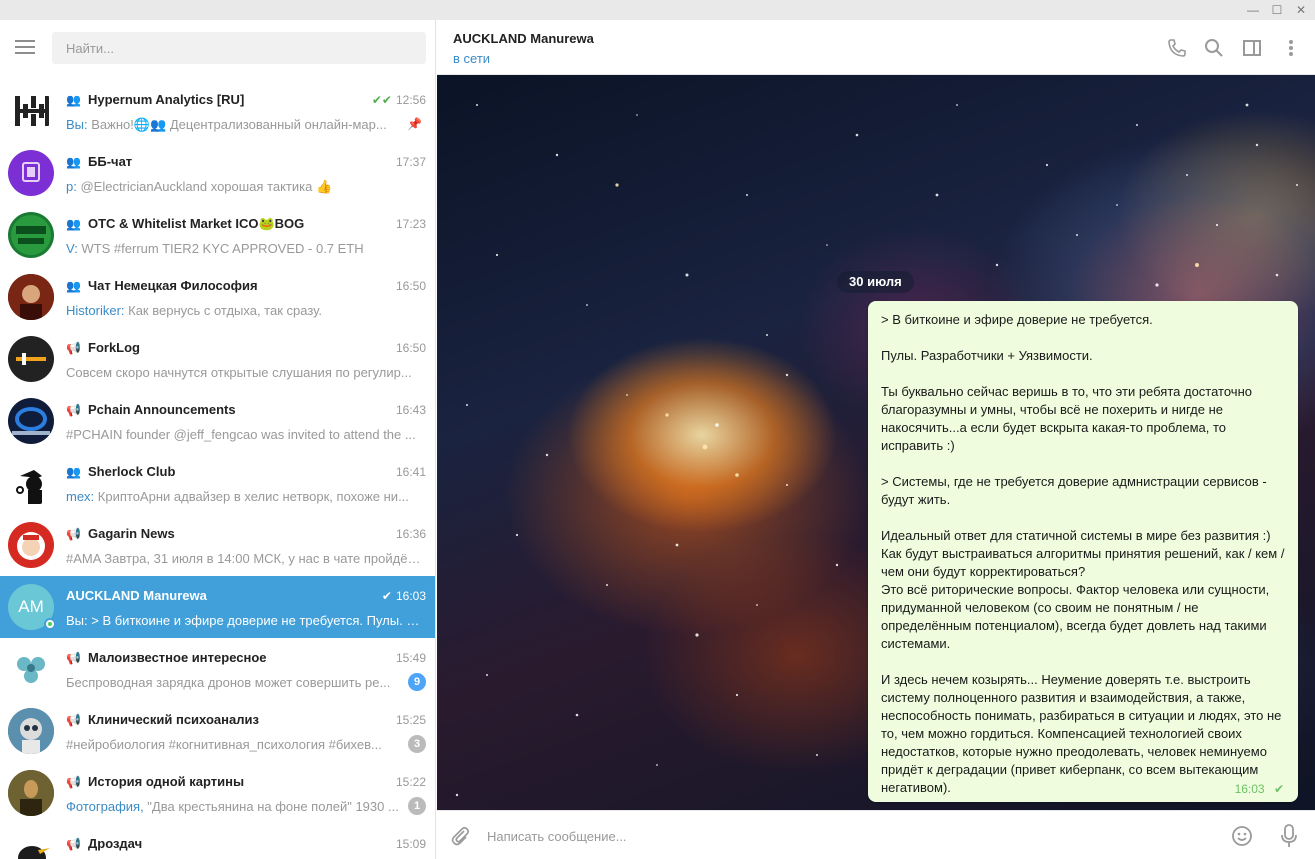  Describe the element at coordinates (162, 409) in the screenshot. I see `chat-title: Pchain Announcements` at that location.